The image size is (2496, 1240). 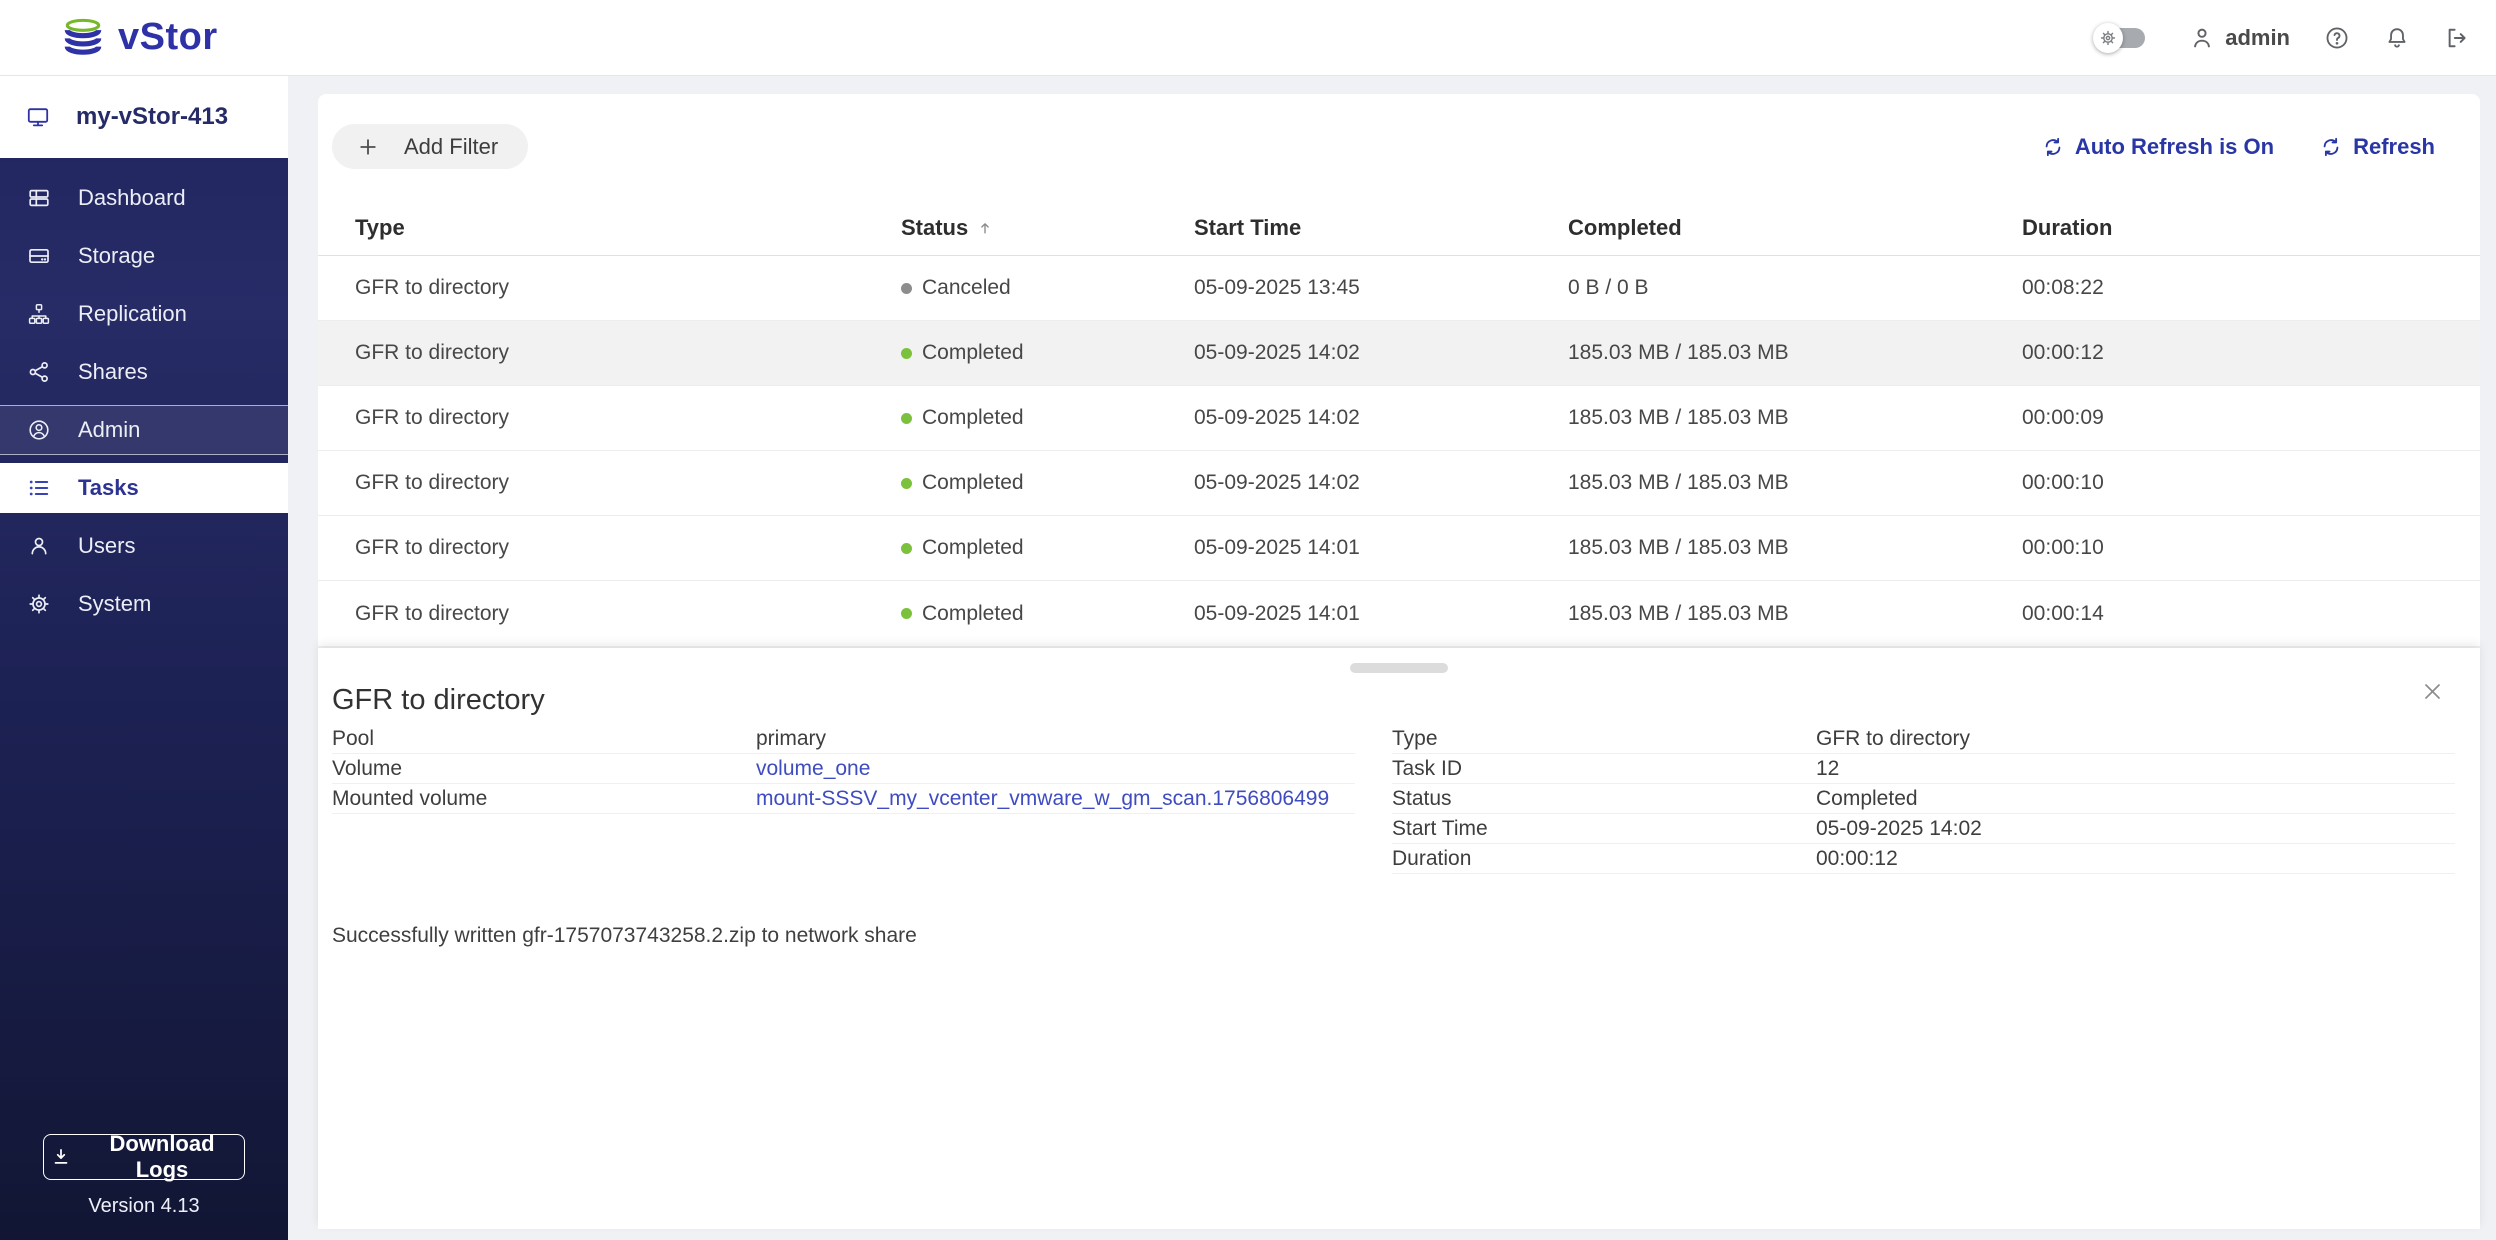 What do you see at coordinates (144, 1206) in the screenshot?
I see `version-label: Version 4.13` at bounding box center [144, 1206].